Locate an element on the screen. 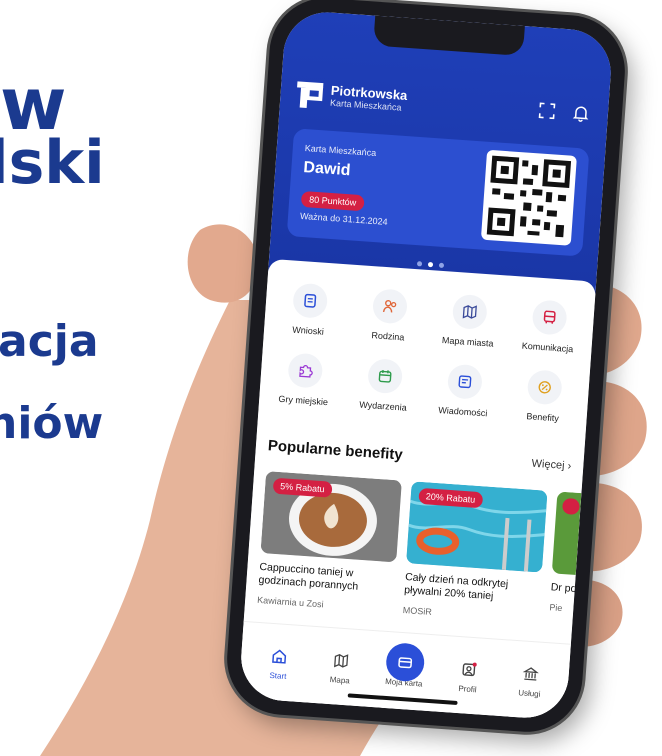 The image size is (662, 756). app-logo-icon is located at coordinates (310, 95).